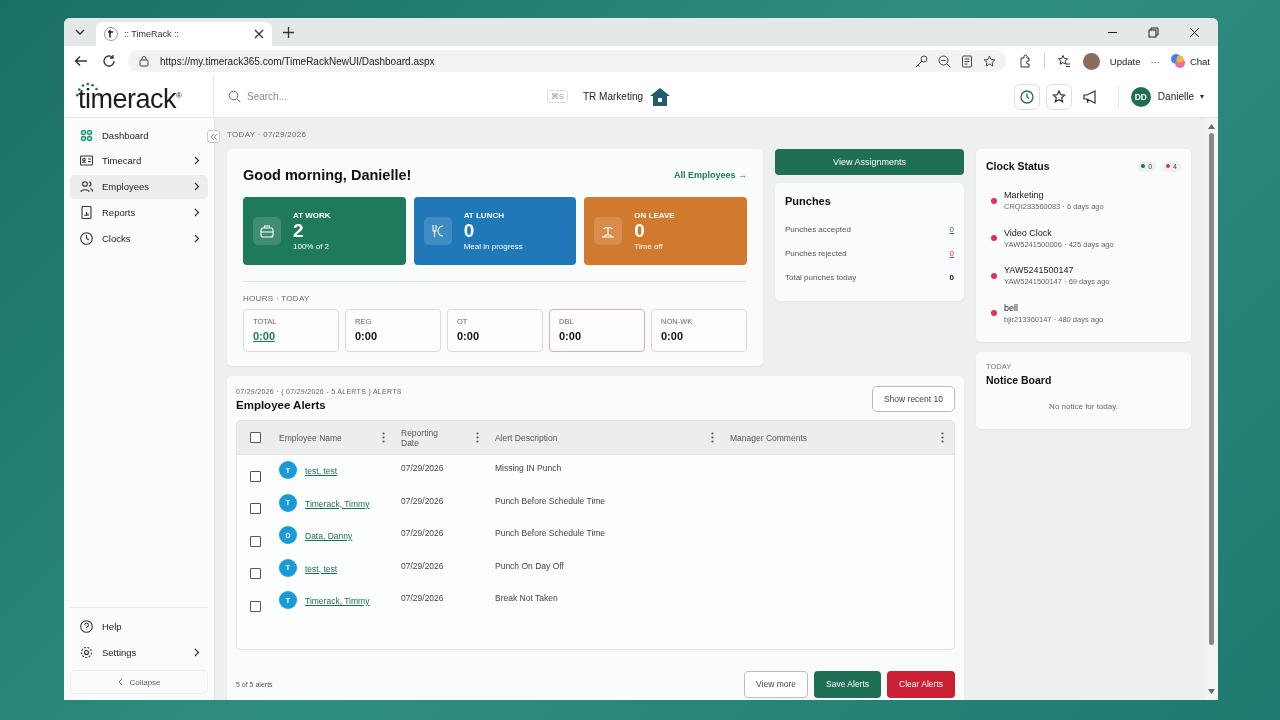 This screenshot has height=720, width=1280. Describe the element at coordinates (297, 61) in the screenshot. I see `url-text: https://my.timerack365.com/TimeRackNewUI/Dashboard.aspx` at that location.